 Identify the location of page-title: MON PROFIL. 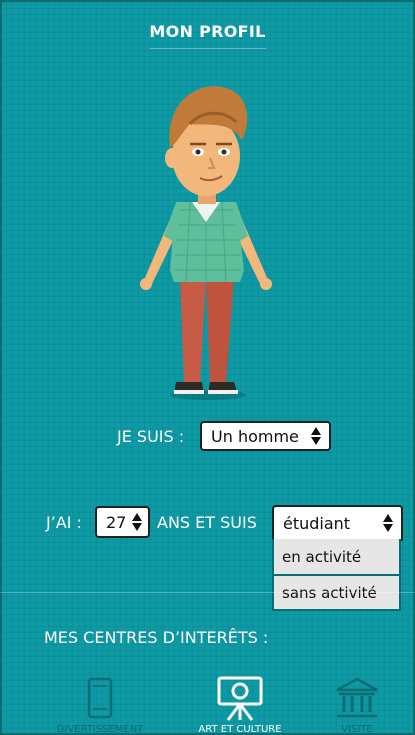
(207, 31).